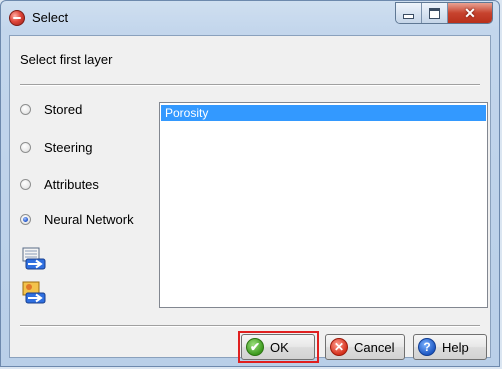 Image resolution: width=502 pixels, height=369 pixels. What do you see at coordinates (25, 219) in the screenshot?
I see `radio-indicator-selected` at bounding box center [25, 219].